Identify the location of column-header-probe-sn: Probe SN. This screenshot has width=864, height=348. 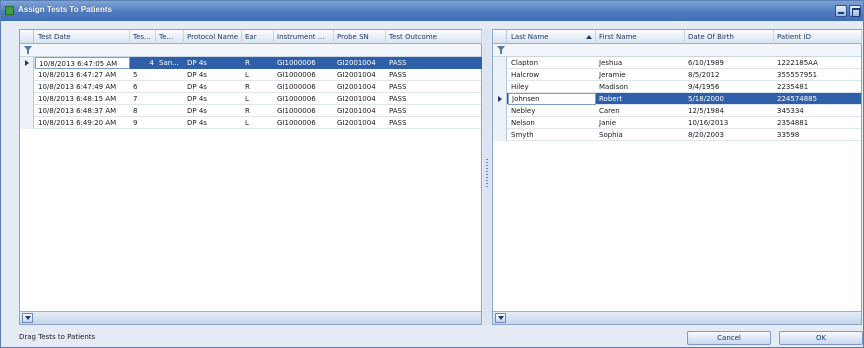
(360, 37).